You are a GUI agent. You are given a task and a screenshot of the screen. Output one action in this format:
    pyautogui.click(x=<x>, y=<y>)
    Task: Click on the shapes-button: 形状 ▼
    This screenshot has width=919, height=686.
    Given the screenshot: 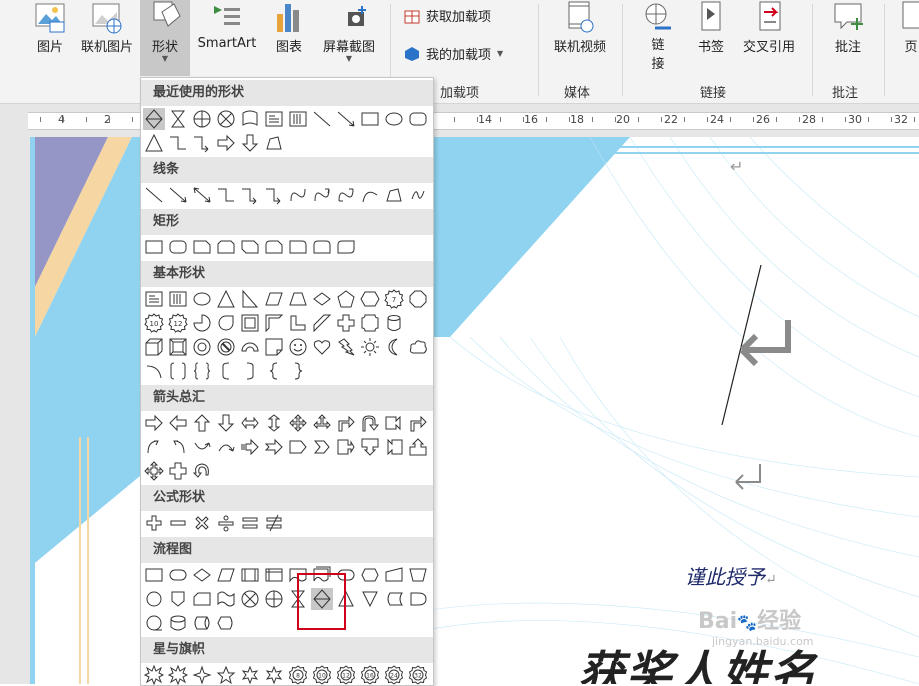 What is the action you would take?
    pyautogui.click(x=165, y=38)
    